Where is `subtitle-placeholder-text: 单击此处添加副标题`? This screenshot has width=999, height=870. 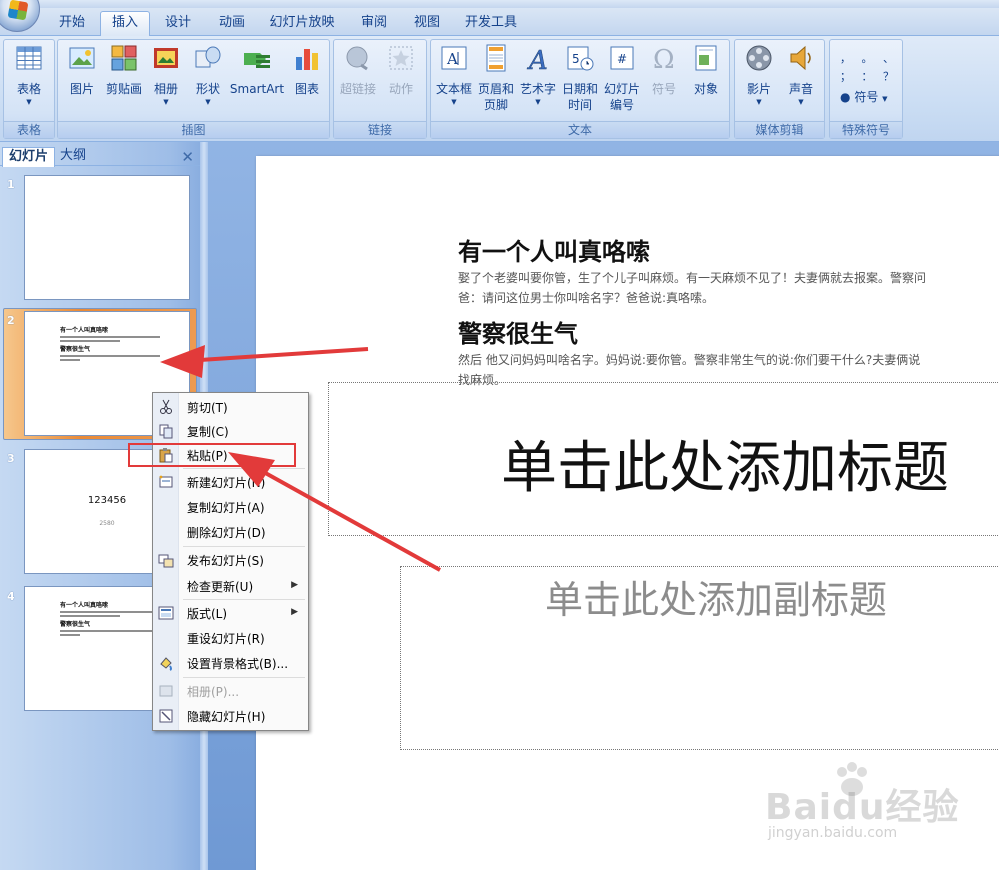
subtitle-placeholder-text: 单击此处添加副标题 is located at coordinates (716, 600).